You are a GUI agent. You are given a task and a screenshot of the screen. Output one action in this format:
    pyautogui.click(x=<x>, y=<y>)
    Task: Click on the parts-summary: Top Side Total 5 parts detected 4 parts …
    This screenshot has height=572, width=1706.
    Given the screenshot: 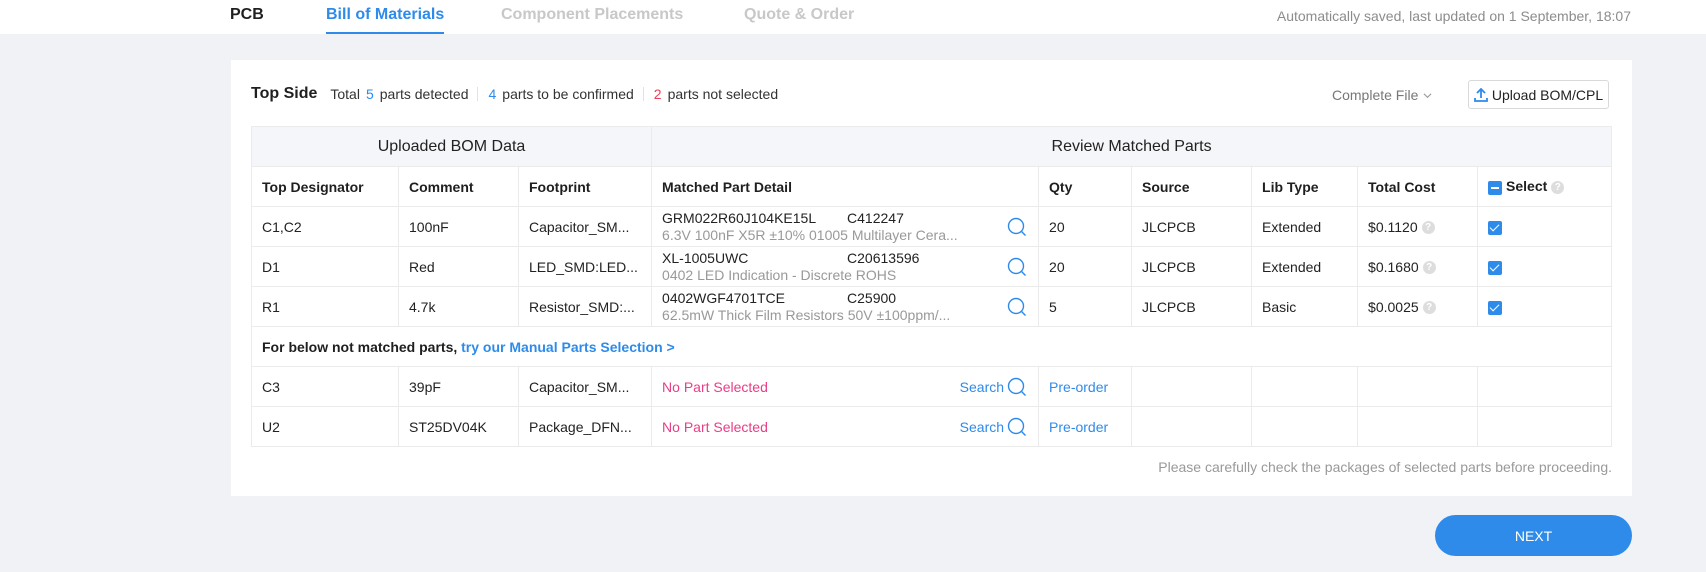 What is the action you would take?
    pyautogui.click(x=514, y=94)
    